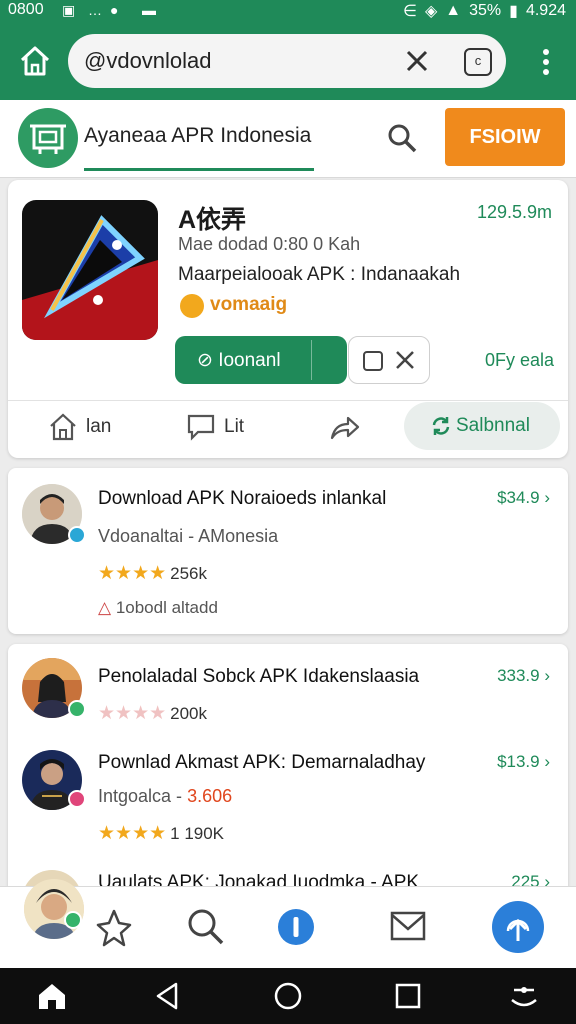 This screenshot has width=576, height=1024. What do you see at coordinates (69, 10) in the screenshot?
I see `notification-square-icon: ▣` at bounding box center [69, 10].